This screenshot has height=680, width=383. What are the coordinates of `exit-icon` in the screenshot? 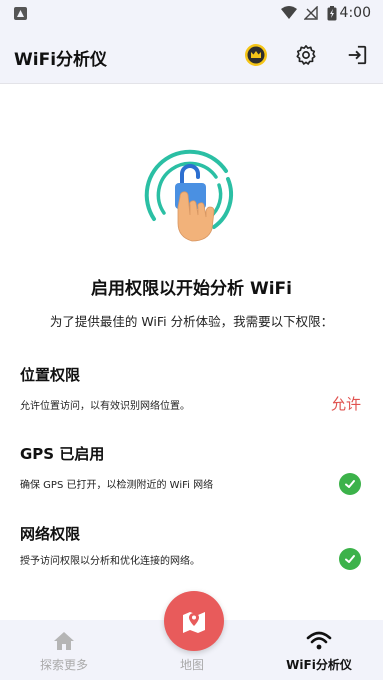 It's located at (357, 55).